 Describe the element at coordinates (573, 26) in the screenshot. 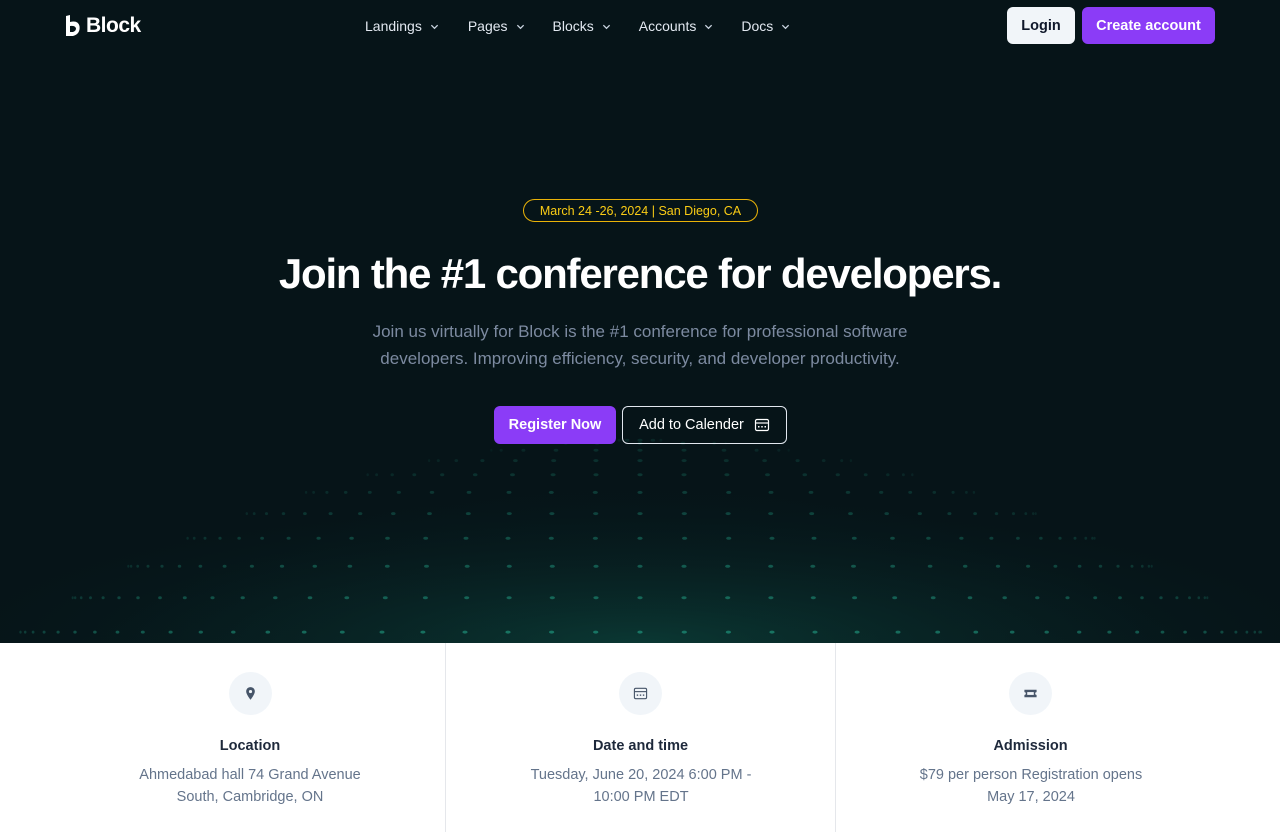

I see `nav-item-label: Blocks` at that location.